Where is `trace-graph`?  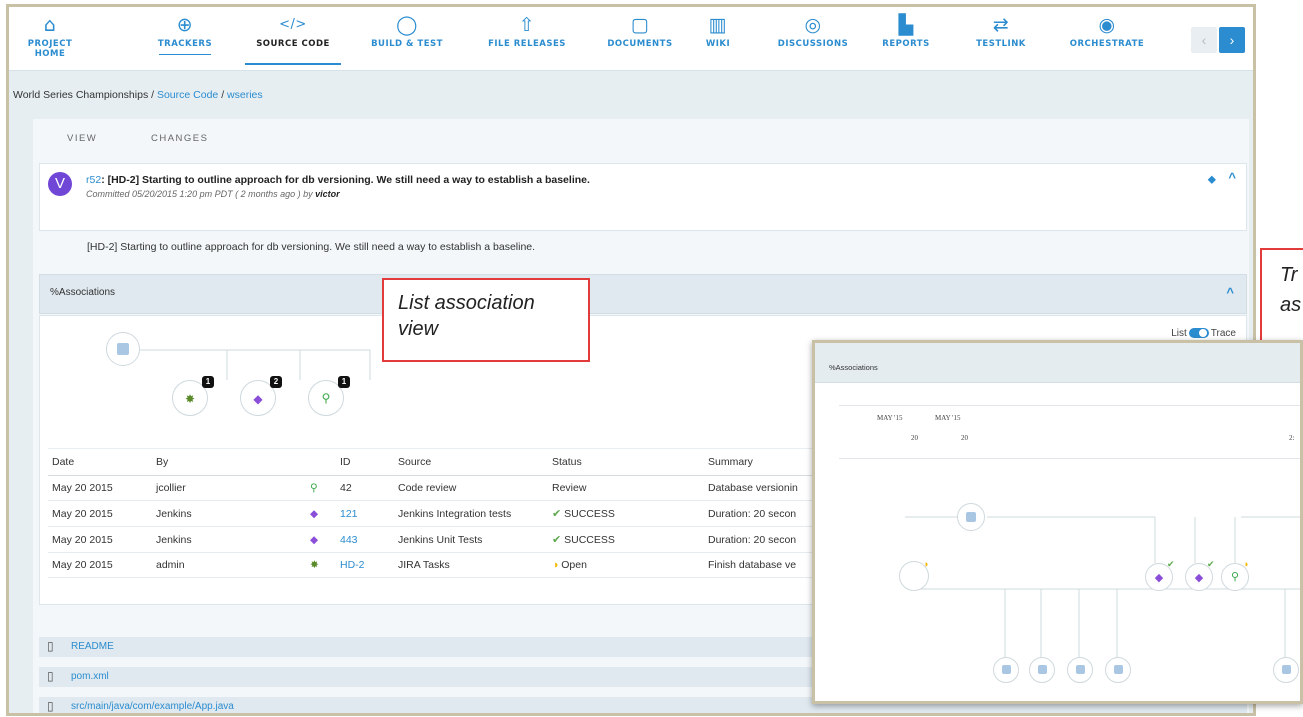 trace-graph is located at coordinates (1102, 587).